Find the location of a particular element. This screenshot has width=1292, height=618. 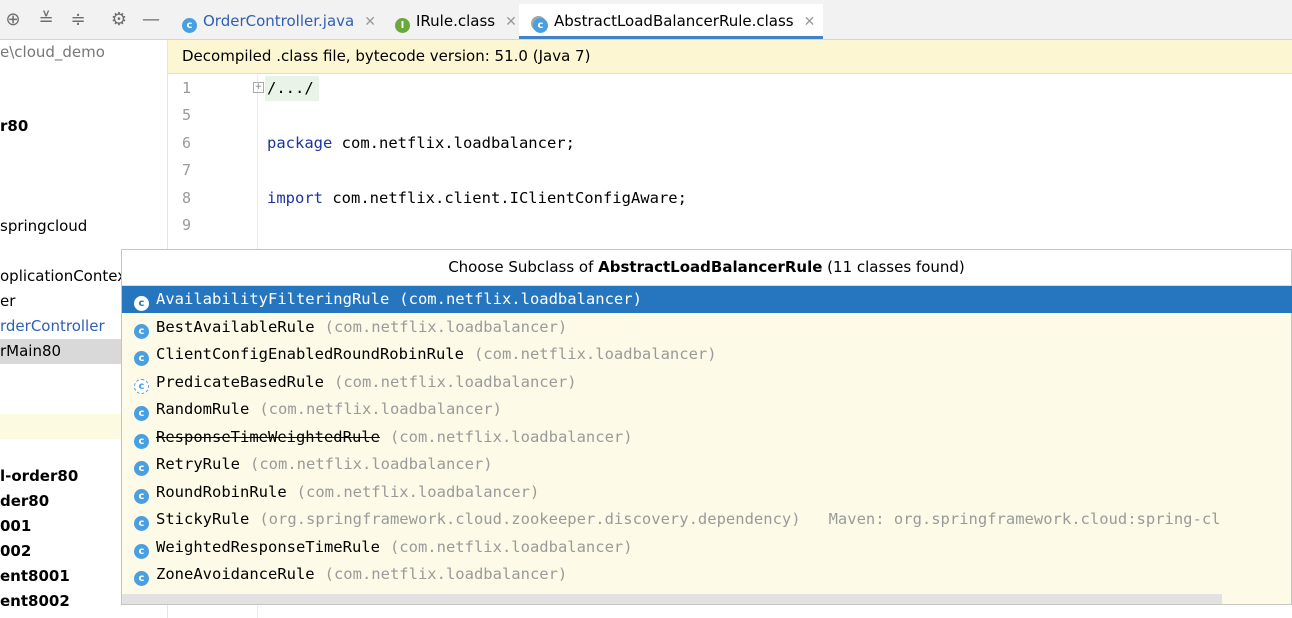

subclass-name: WeightedResponseTimeRule is located at coordinates (268, 547).